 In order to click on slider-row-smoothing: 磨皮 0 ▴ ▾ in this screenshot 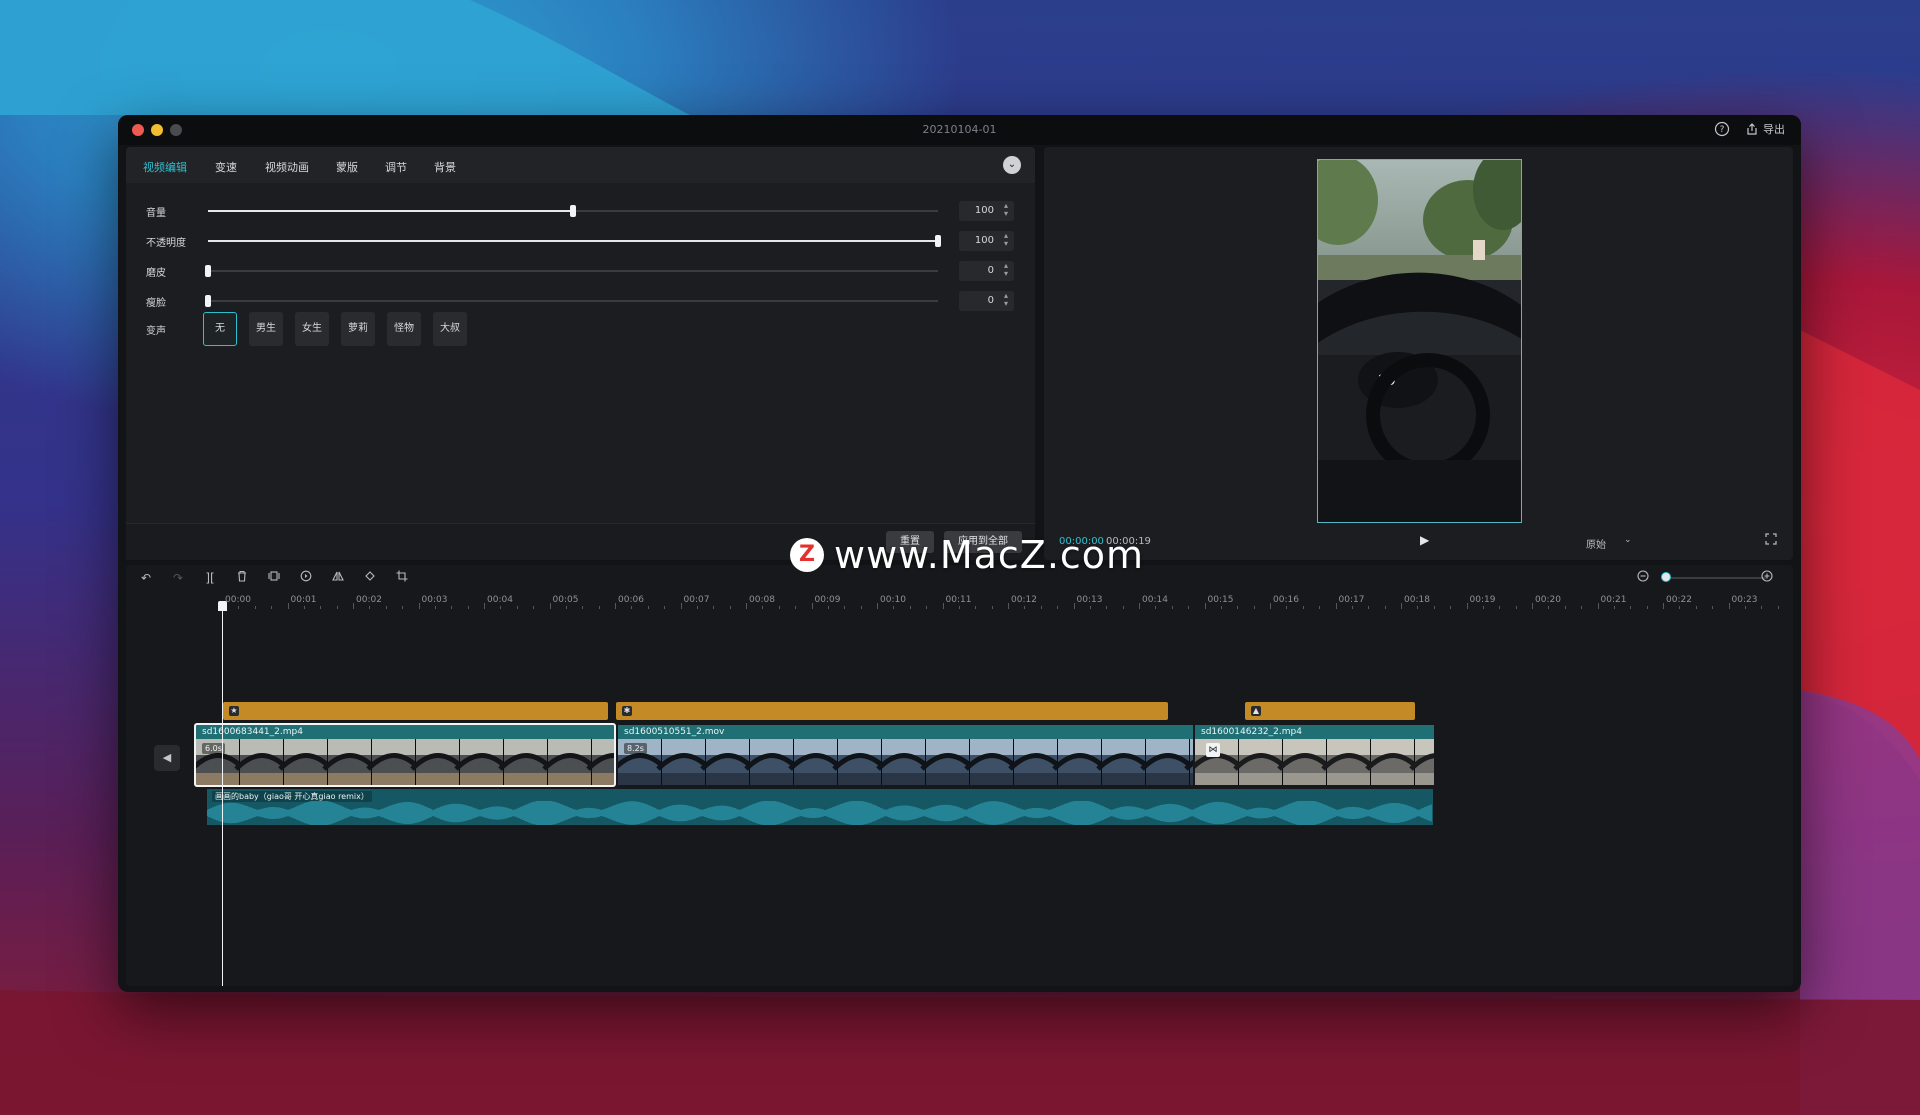, I will do `click(580, 271)`.